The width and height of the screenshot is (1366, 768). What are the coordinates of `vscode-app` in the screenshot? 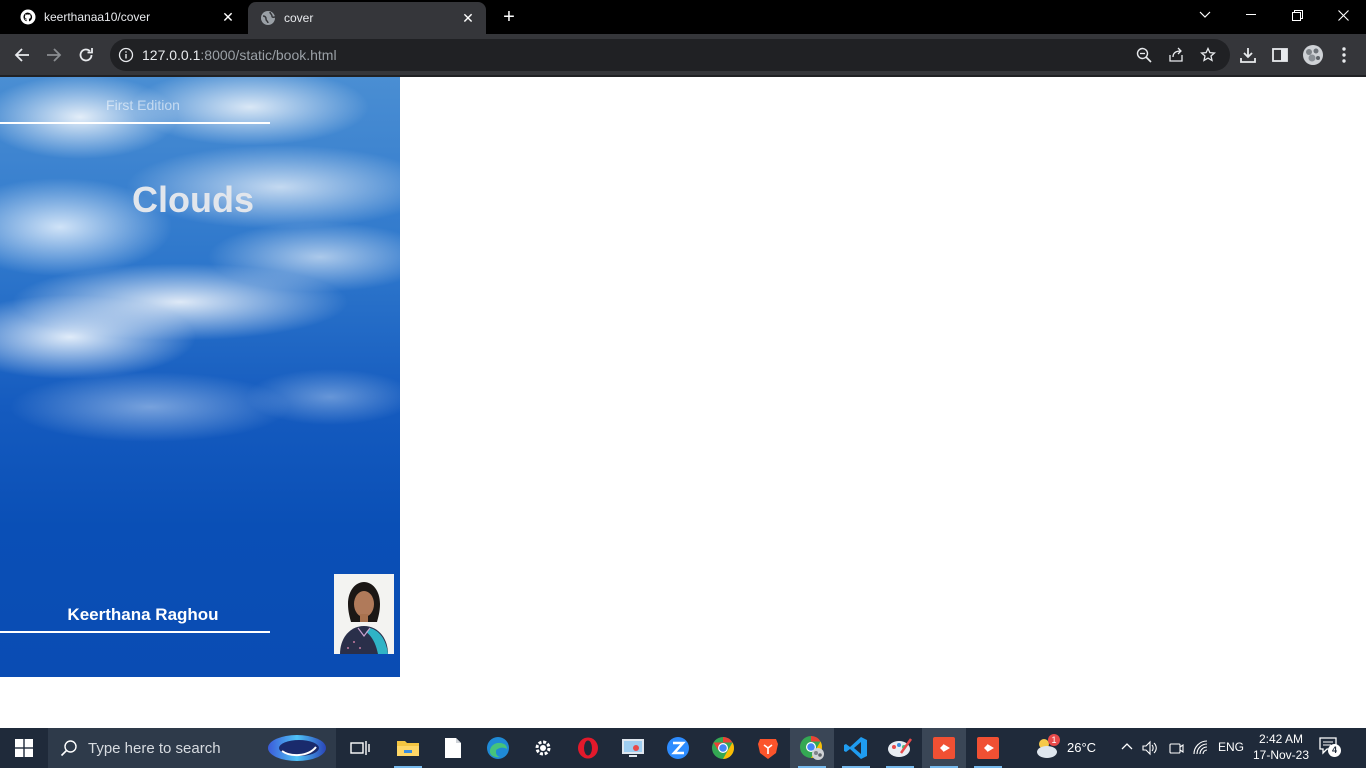 It's located at (856, 748).